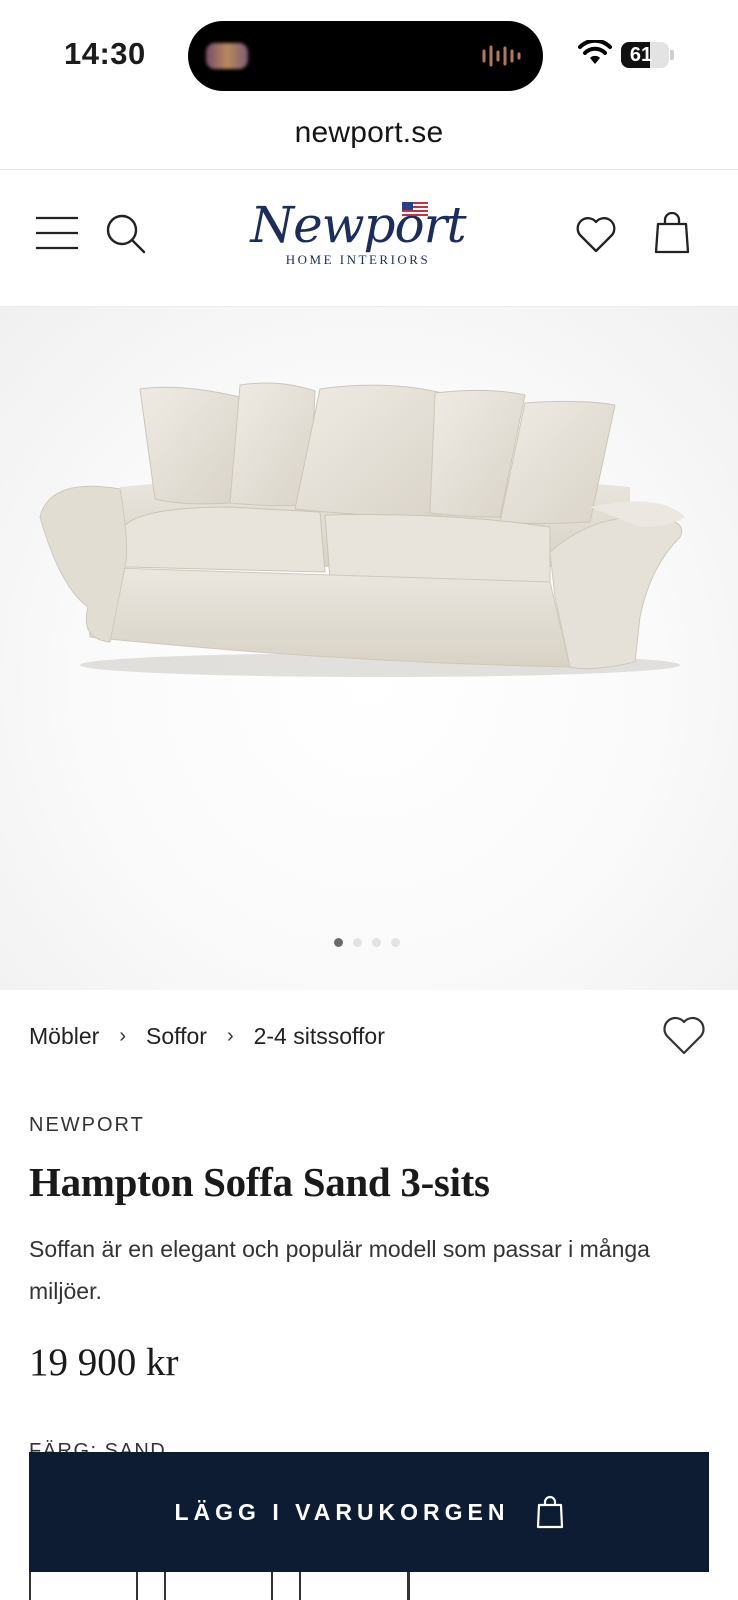 Image resolution: width=738 pixels, height=1600 pixels. I want to click on product-title: Hampton Soffa Sand 3-sits, so click(259, 1182).